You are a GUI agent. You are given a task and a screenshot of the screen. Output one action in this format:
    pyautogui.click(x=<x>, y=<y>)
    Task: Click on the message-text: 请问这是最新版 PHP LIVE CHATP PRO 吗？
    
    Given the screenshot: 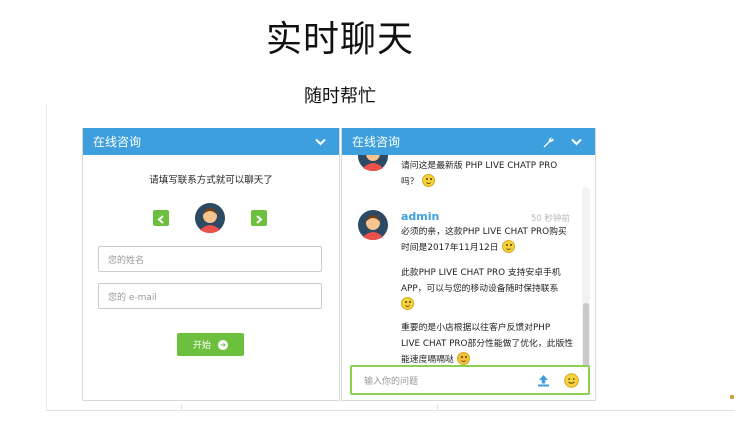 What is the action you would take?
    pyautogui.click(x=479, y=174)
    